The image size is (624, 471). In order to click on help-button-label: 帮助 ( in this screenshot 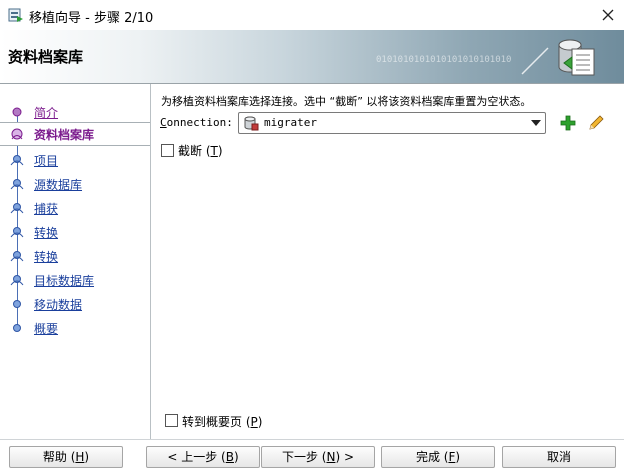, I will do `click(59, 457)`.